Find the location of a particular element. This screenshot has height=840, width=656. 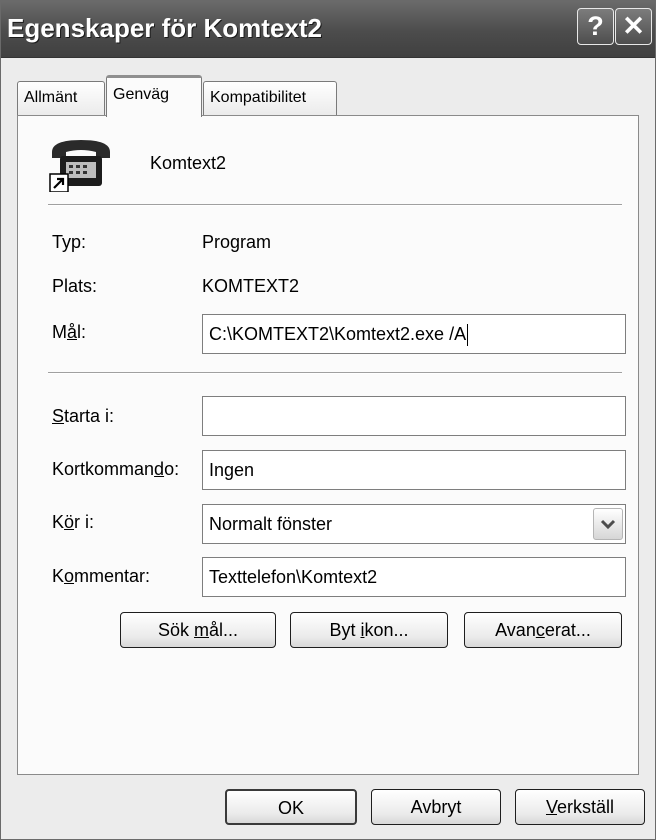

target-label: Mål: is located at coordinates (69, 332).